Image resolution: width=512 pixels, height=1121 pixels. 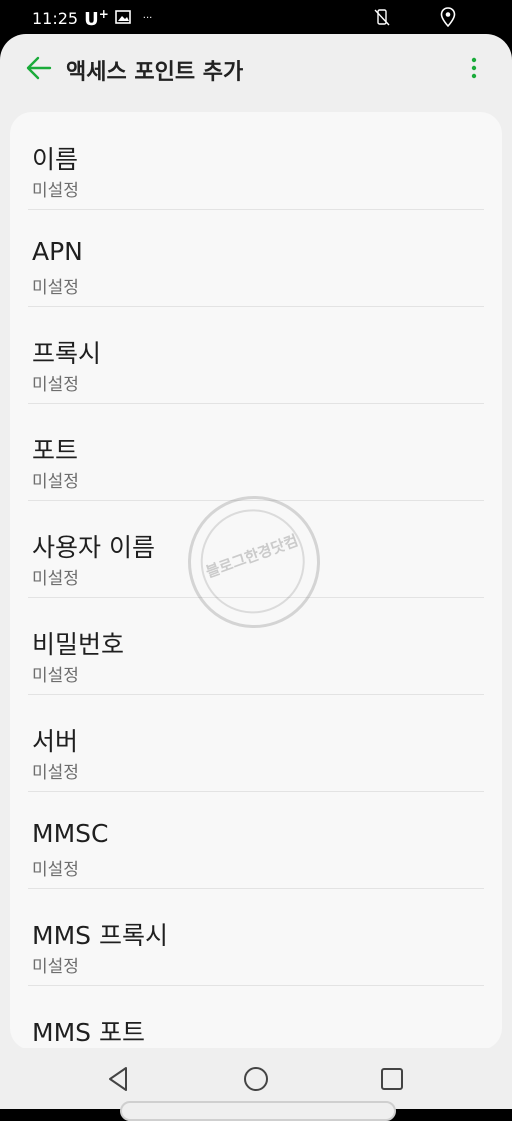 What do you see at coordinates (96, 18) in the screenshot?
I see `carrier-label: U+` at bounding box center [96, 18].